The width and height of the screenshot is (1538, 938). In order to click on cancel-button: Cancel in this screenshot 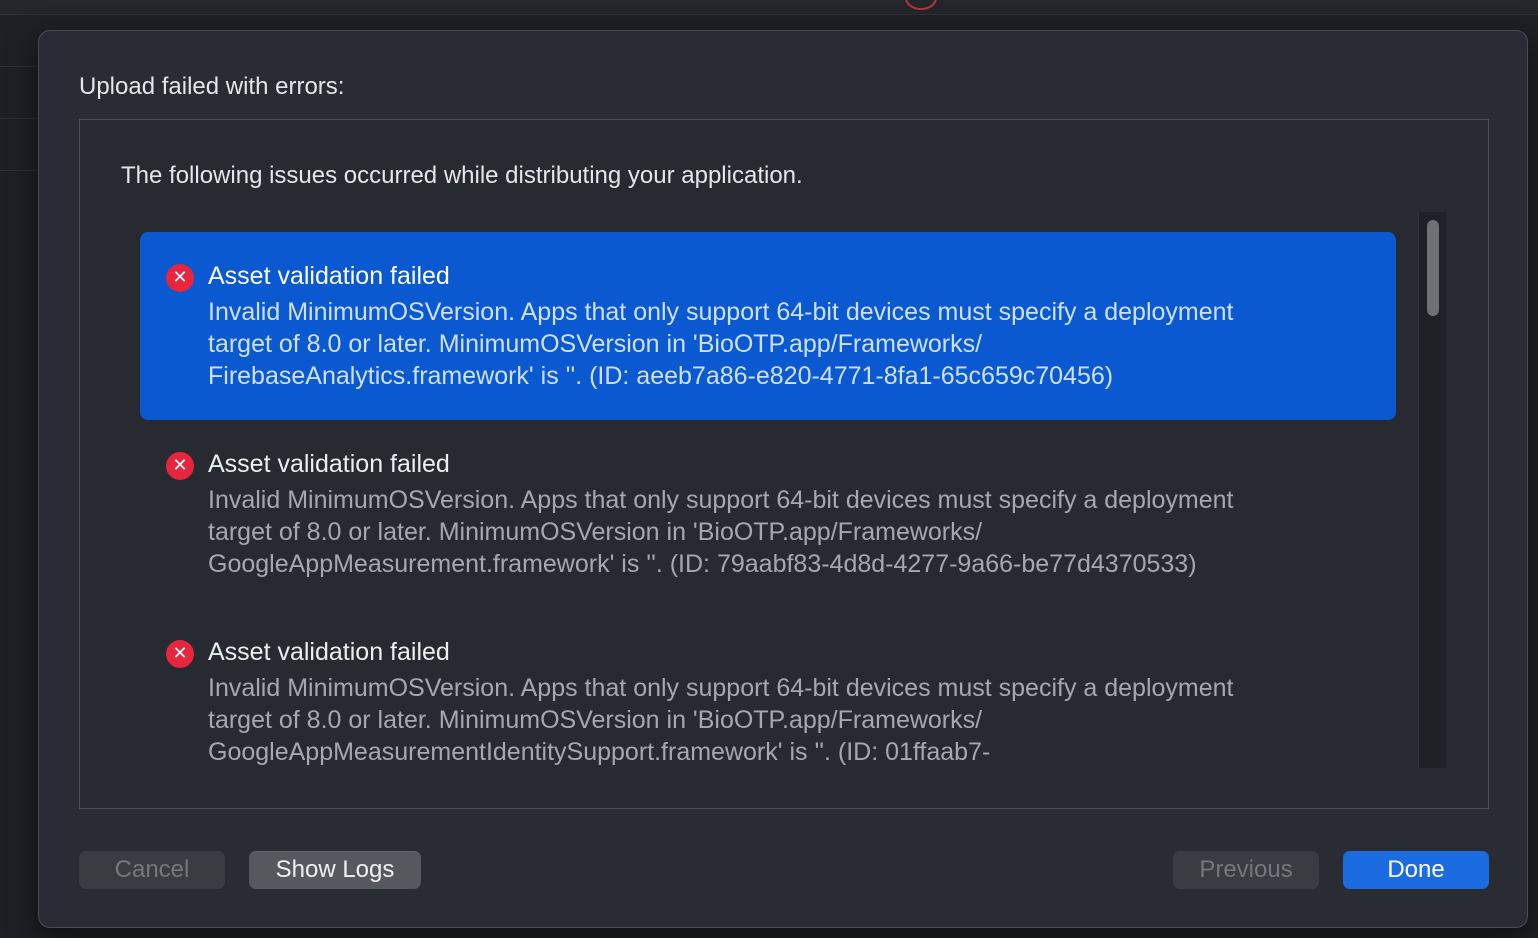, I will do `click(152, 870)`.